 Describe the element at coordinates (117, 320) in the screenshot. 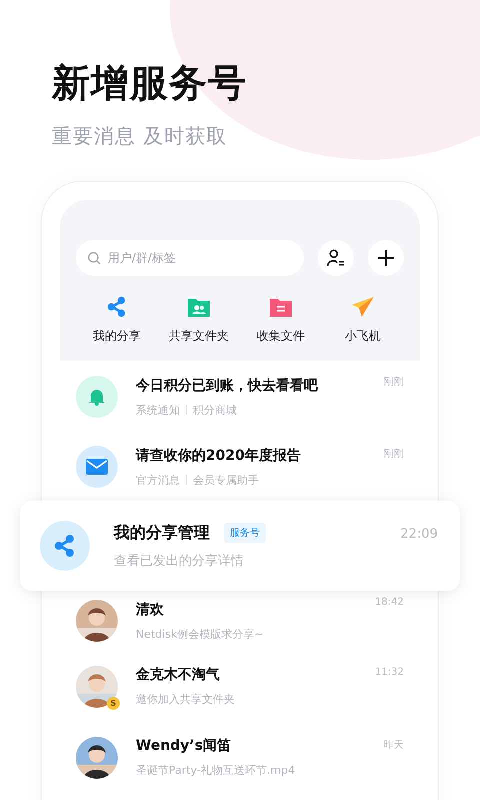

I see `shortcut-button: 我的分享` at that location.